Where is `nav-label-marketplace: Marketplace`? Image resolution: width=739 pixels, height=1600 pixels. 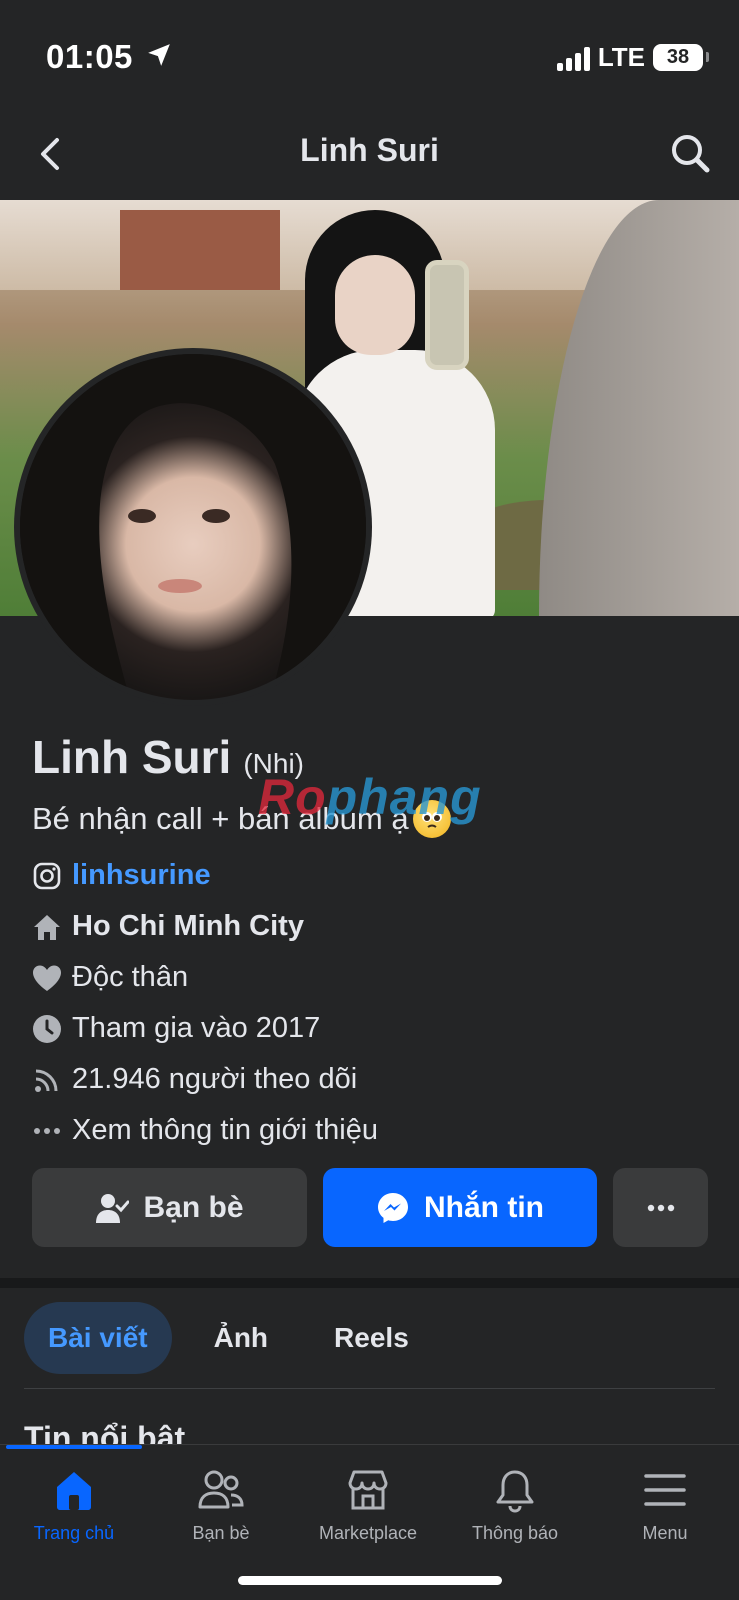 nav-label-marketplace: Marketplace is located at coordinates (368, 1533).